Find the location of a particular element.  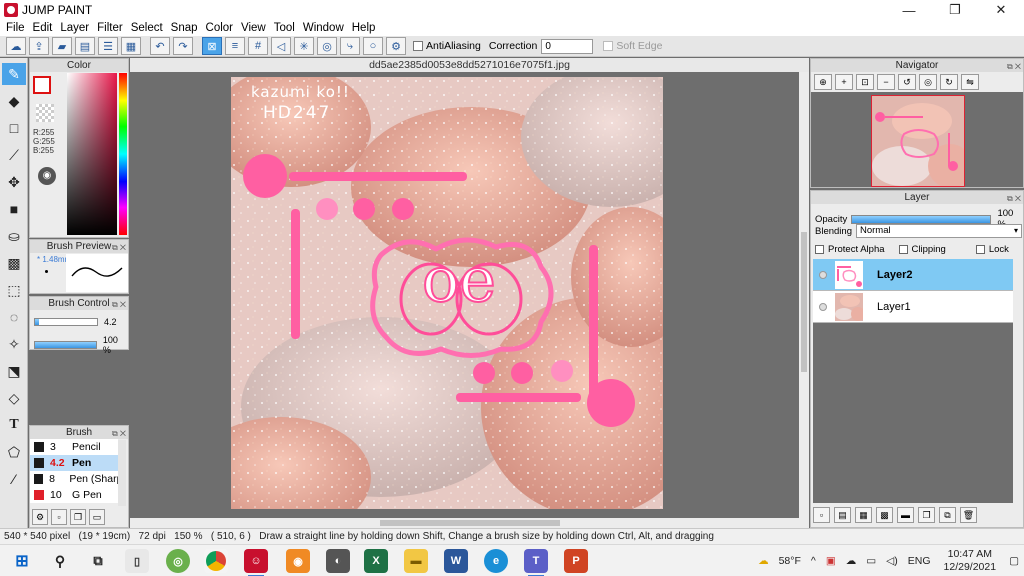

fill-rect-tool-icon: ■ is located at coordinates (14, 209).